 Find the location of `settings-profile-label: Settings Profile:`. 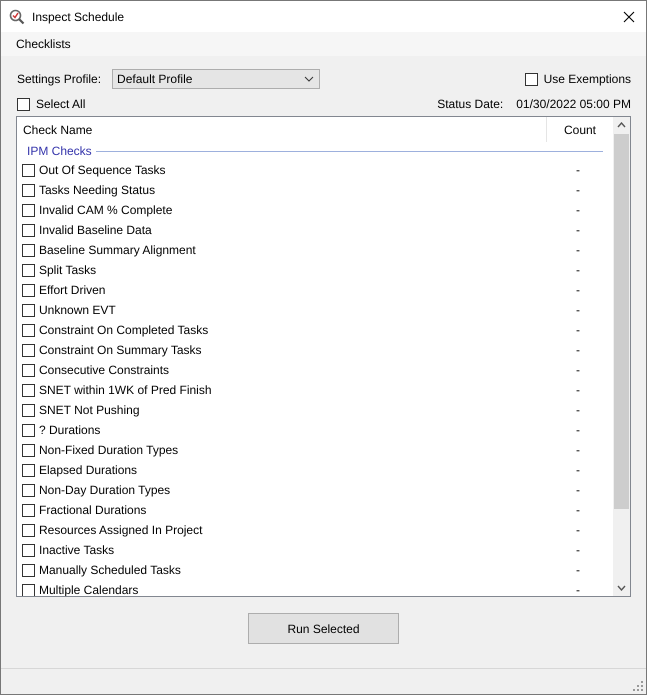

settings-profile-label: Settings Profile: is located at coordinates (59, 79).